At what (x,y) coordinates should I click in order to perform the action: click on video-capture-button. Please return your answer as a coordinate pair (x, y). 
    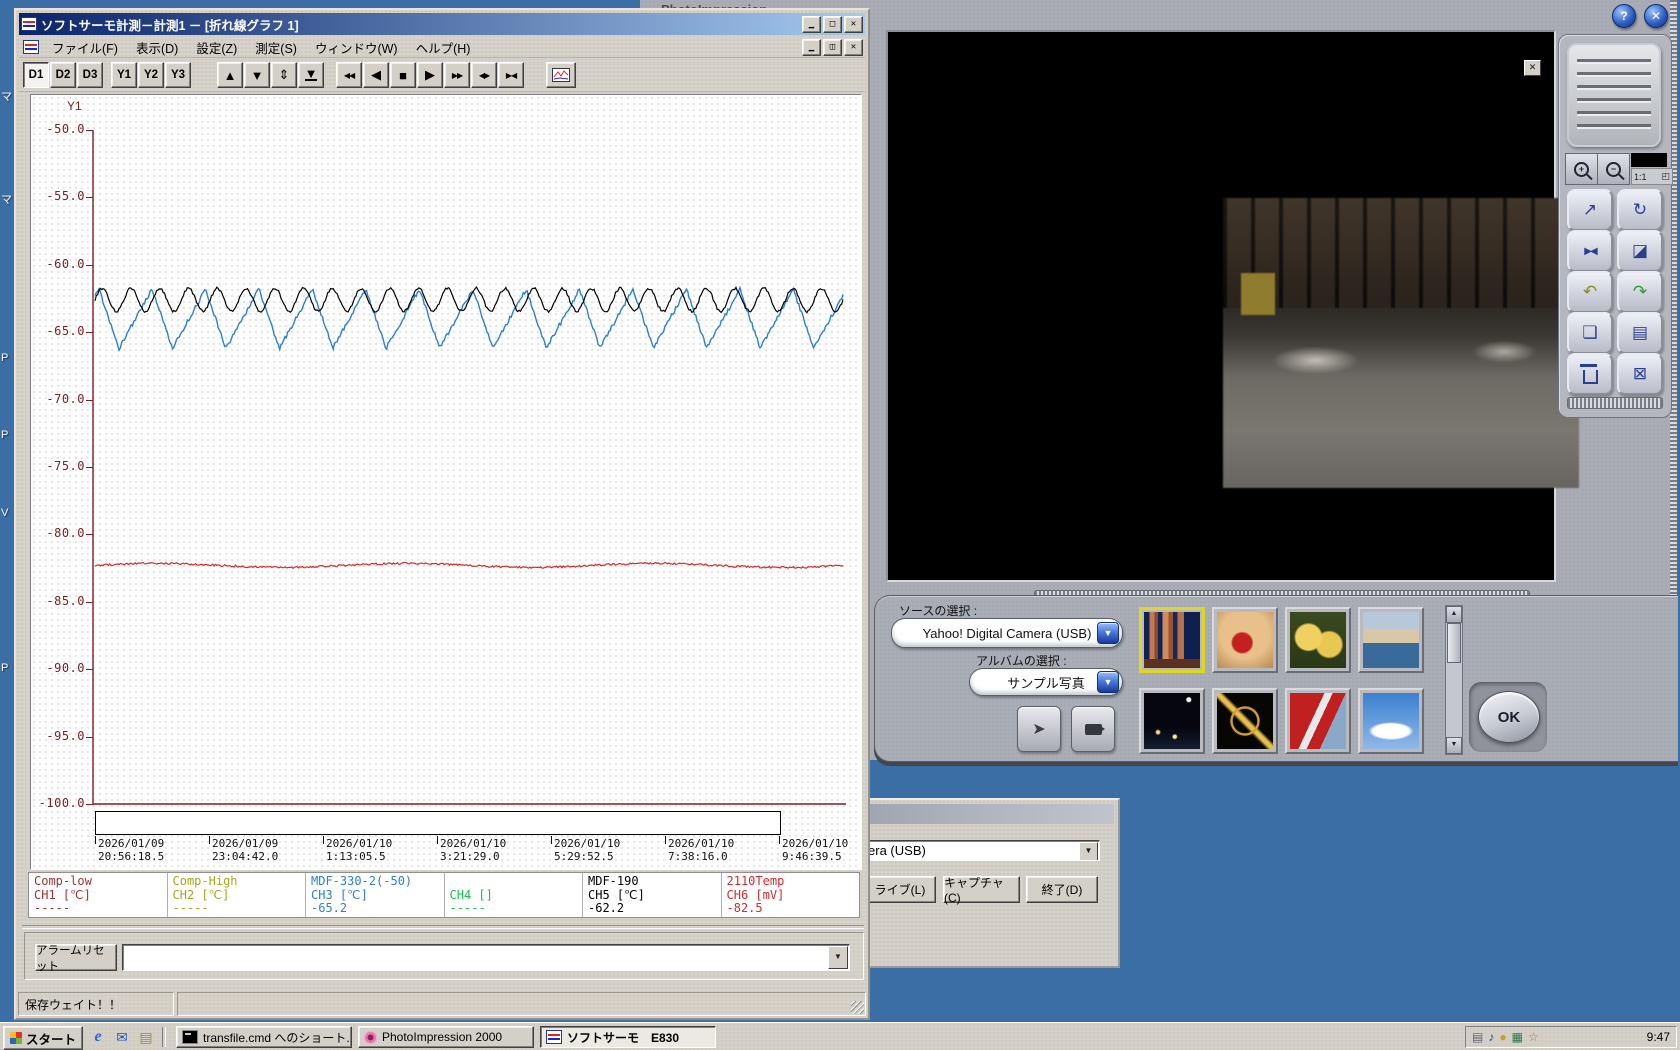
    Looking at the image, I should click on (1093, 729).